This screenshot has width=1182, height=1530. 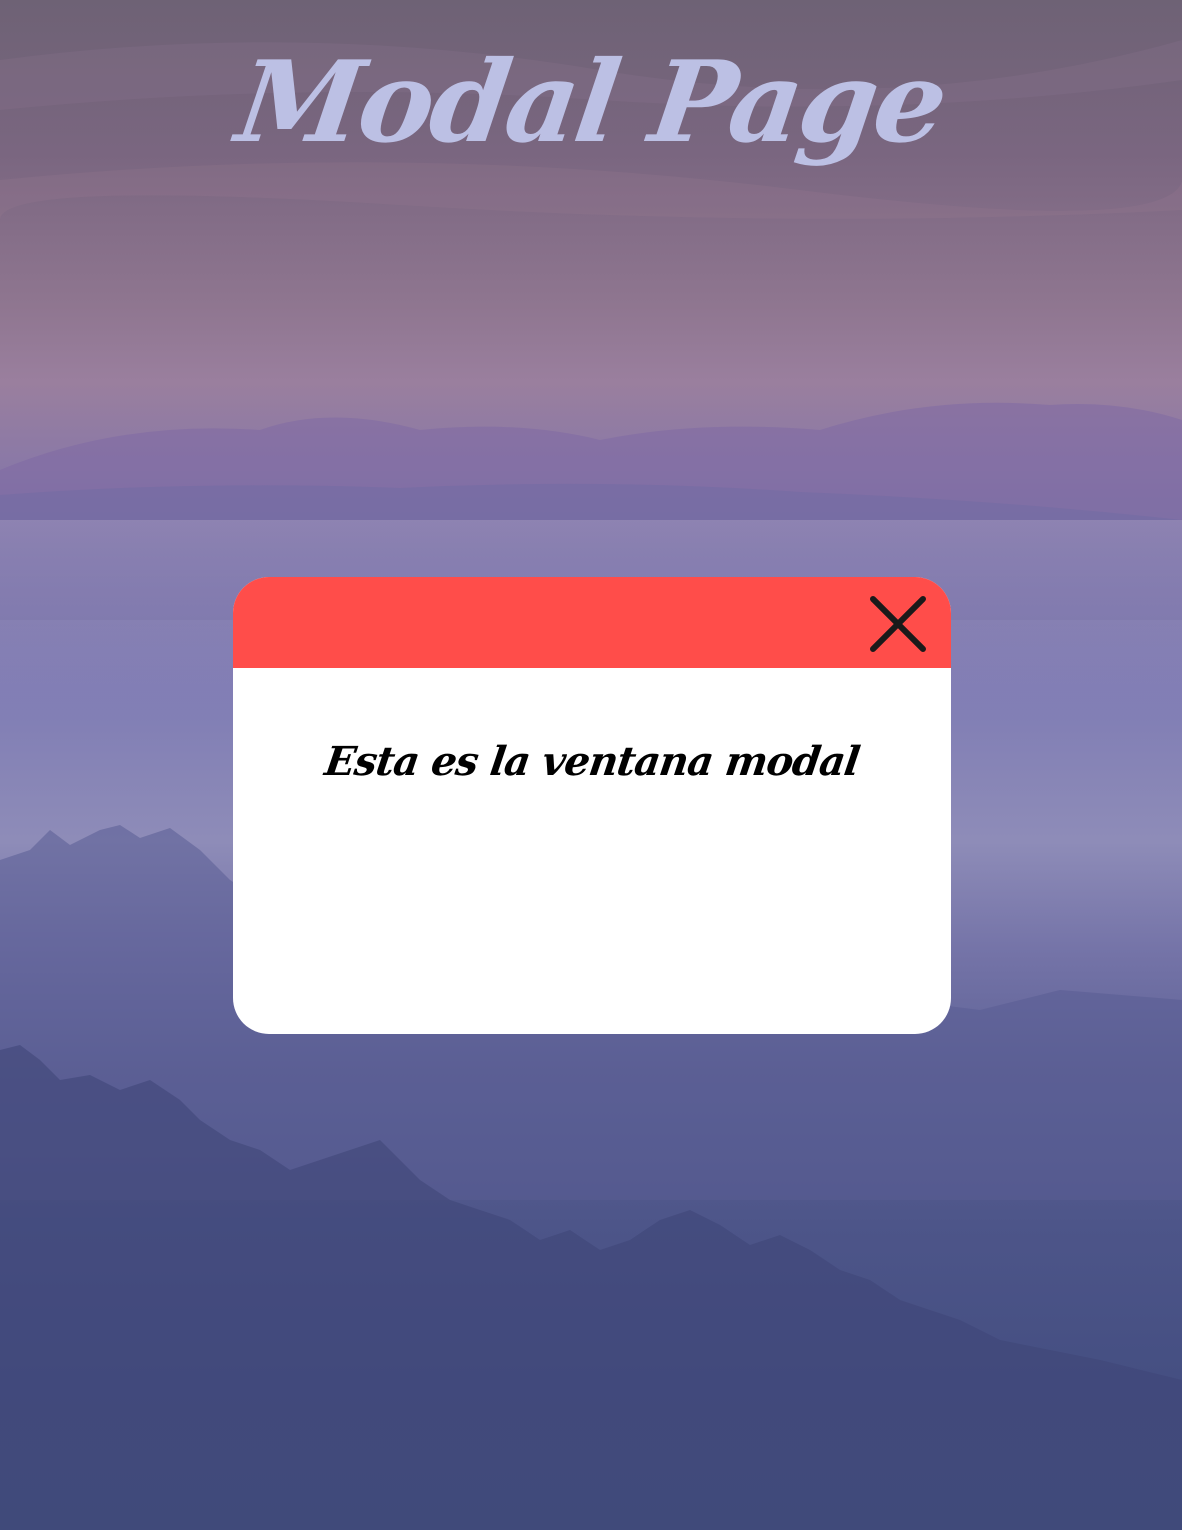 I want to click on modal-header, so click(x=592, y=622).